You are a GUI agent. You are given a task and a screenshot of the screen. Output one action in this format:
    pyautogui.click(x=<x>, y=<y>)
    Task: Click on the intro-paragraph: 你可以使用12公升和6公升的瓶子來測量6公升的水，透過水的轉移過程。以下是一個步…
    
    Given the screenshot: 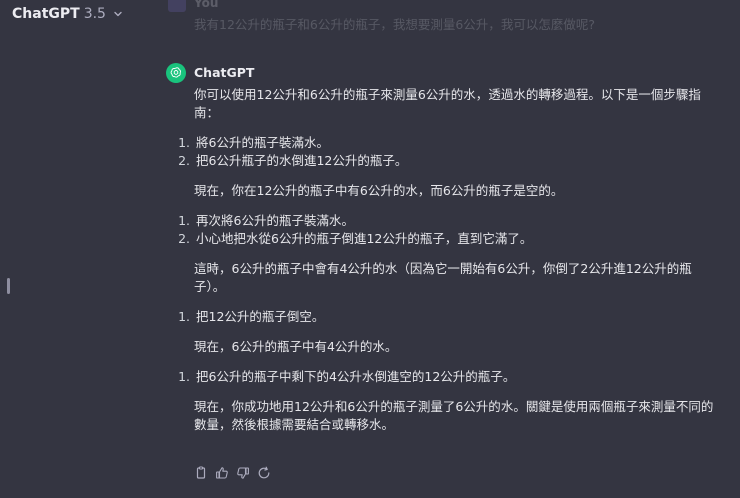 What is the action you would take?
    pyautogui.click(x=447, y=103)
    